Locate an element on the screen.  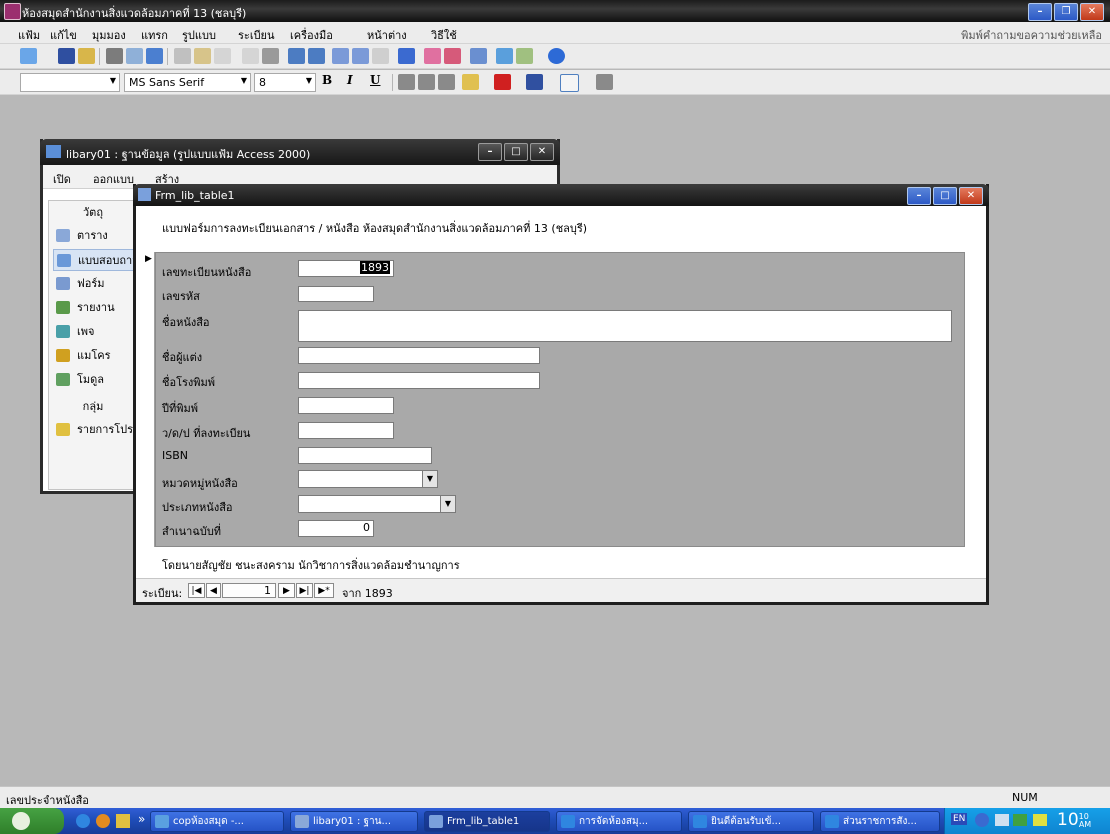
back-arrow-icon is located at coordinates (982, 820).